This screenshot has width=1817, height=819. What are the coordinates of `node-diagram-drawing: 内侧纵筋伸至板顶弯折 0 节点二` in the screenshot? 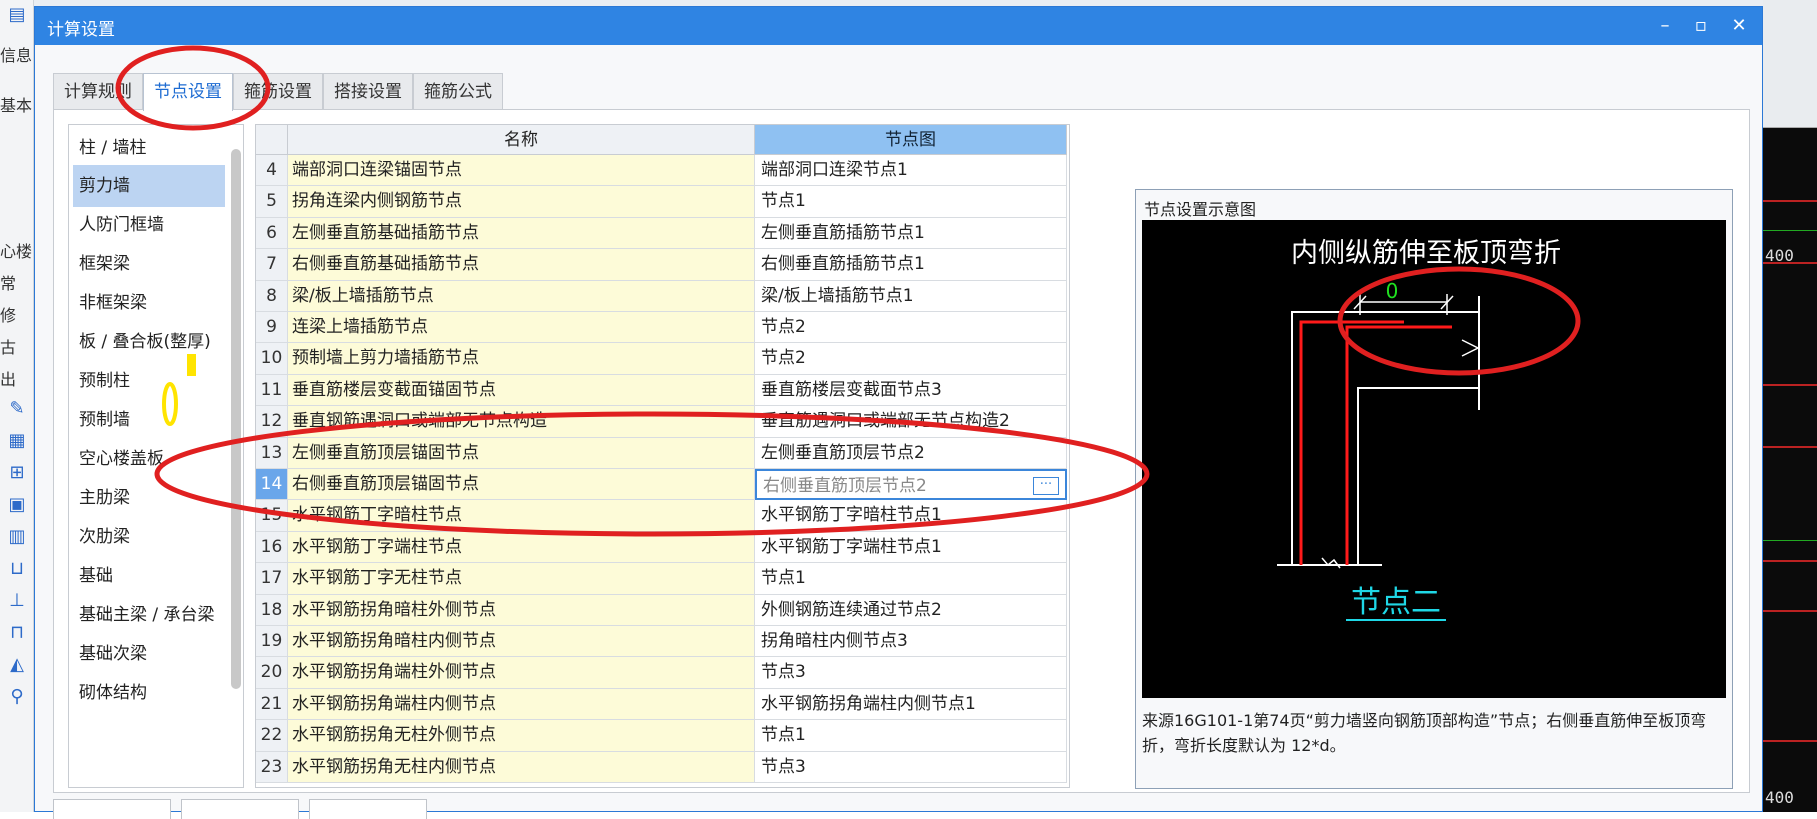 It's located at (1419, 429).